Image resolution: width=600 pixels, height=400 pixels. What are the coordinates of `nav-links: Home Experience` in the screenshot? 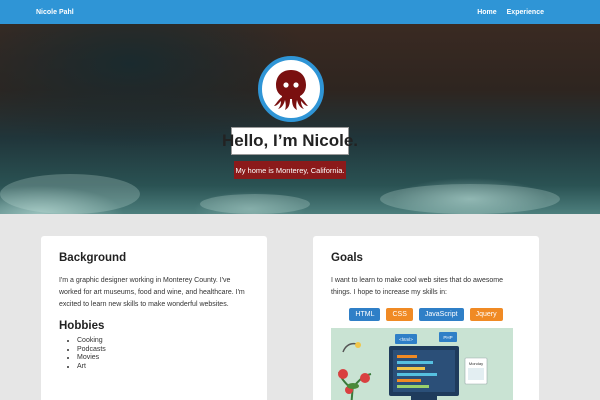 It's located at (510, 12).